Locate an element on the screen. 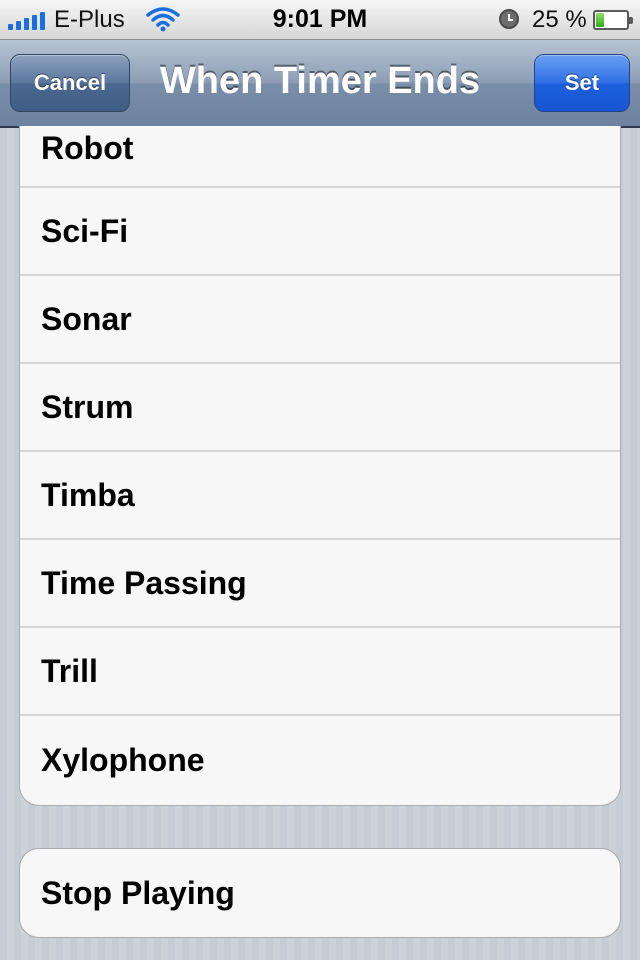  list-item-xylophone: Xylophone is located at coordinates (320, 760).